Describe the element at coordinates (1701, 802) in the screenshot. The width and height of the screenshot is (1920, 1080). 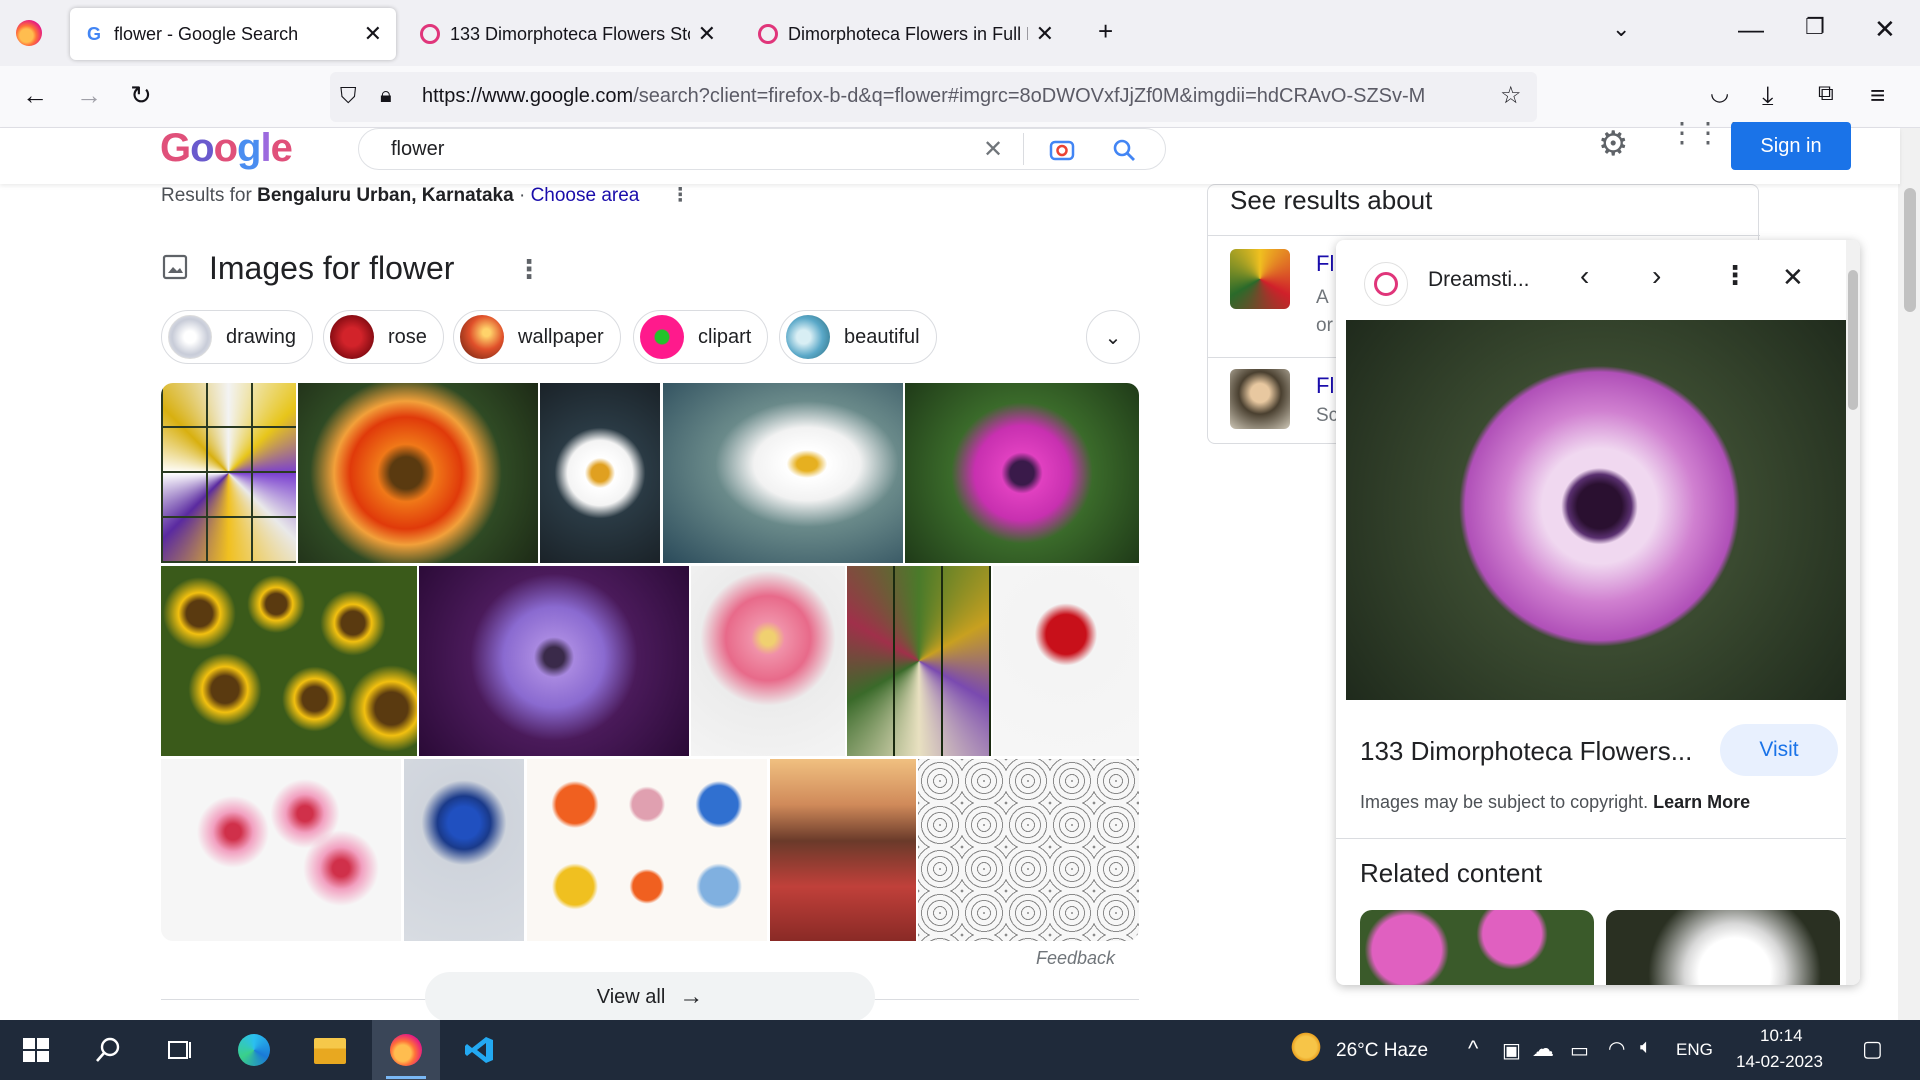
I see `learn-more-link: Learn More` at that location.